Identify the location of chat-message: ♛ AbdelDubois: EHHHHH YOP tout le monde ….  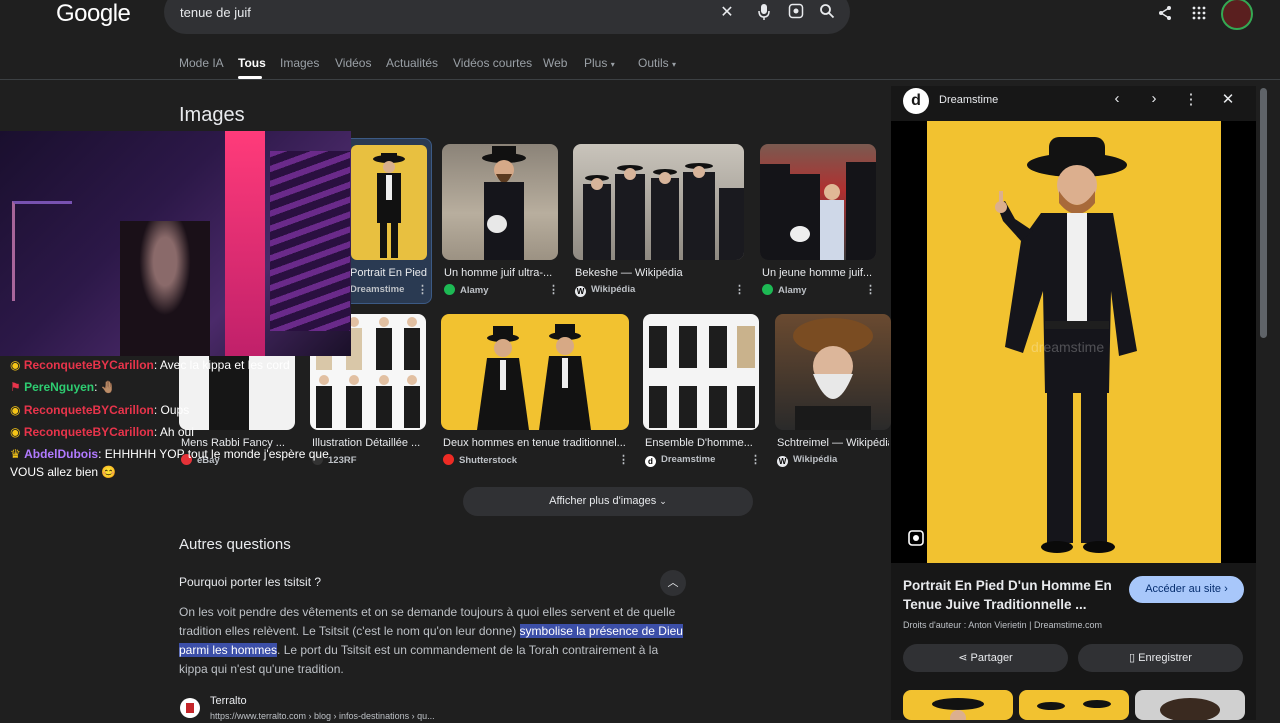
(169, 454).